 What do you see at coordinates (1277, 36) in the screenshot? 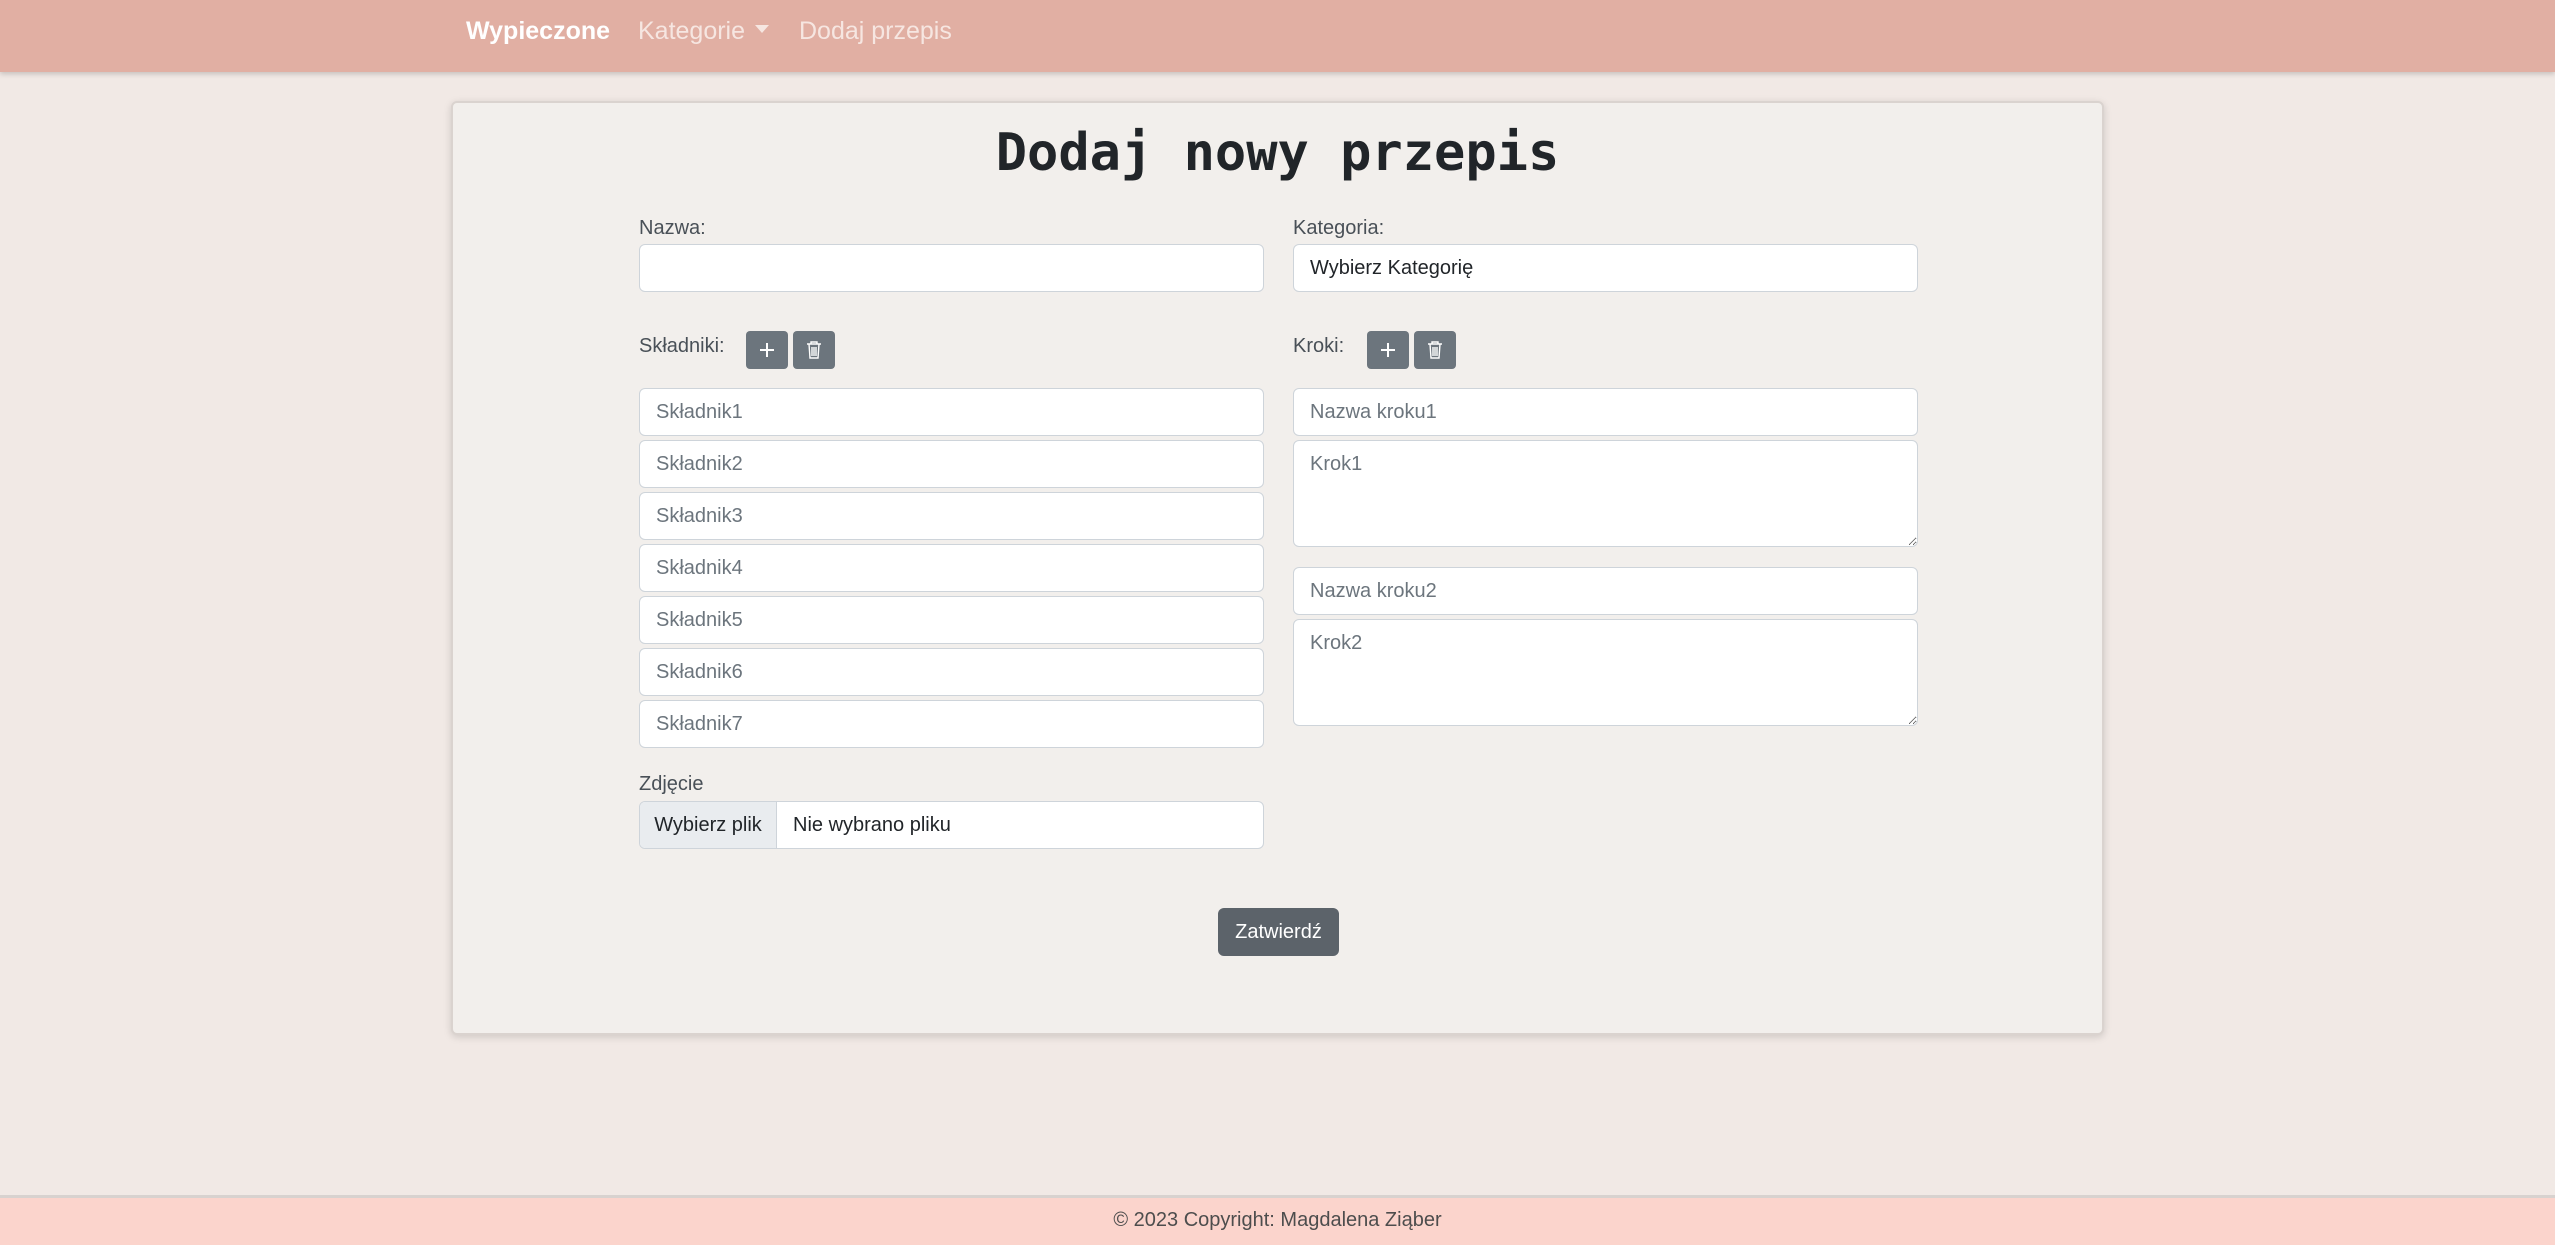
I see `navbar: Wypieczone Kategorie Dodaj przepis` at bounding box center [1277, 36].